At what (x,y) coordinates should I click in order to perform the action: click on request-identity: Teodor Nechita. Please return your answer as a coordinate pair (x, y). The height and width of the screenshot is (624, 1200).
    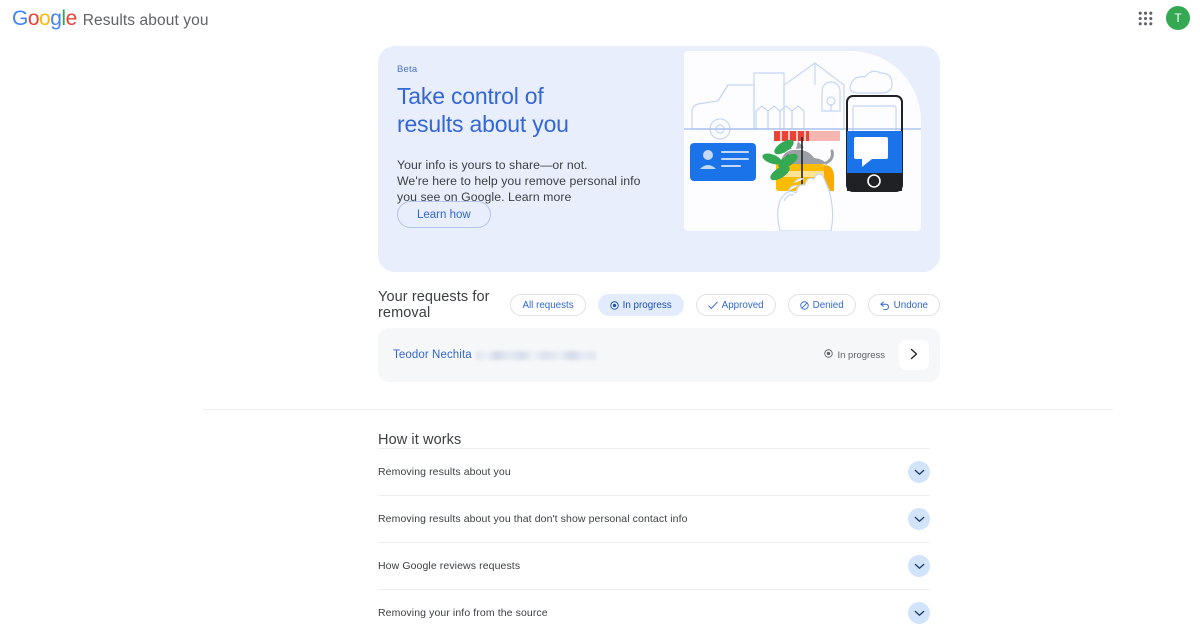
    Looking at the image, I should click on (494, 355).